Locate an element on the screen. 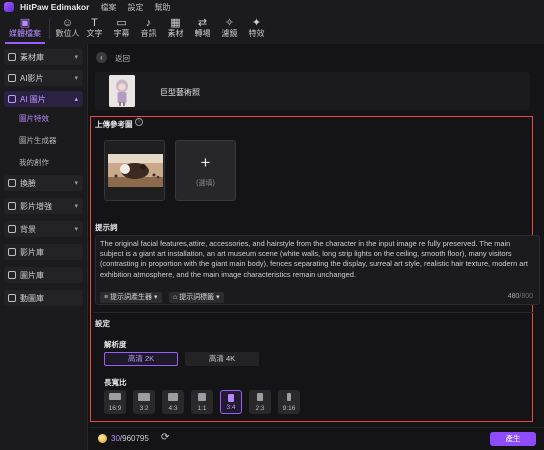  sidebar-item-library: 素材庫 ▾ is located at coordinates (43, 57).